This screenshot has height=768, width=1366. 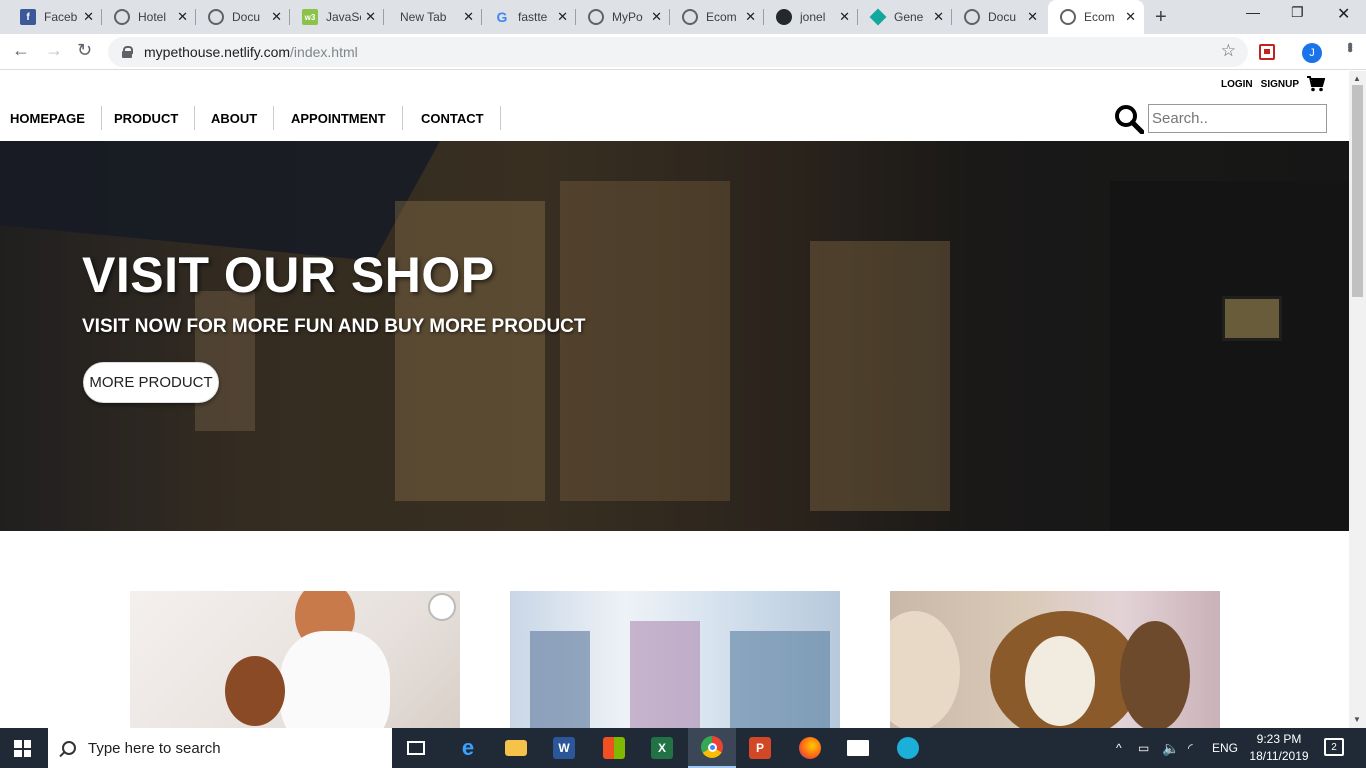 I want to click on search-input, so click(x=1237, y=118).